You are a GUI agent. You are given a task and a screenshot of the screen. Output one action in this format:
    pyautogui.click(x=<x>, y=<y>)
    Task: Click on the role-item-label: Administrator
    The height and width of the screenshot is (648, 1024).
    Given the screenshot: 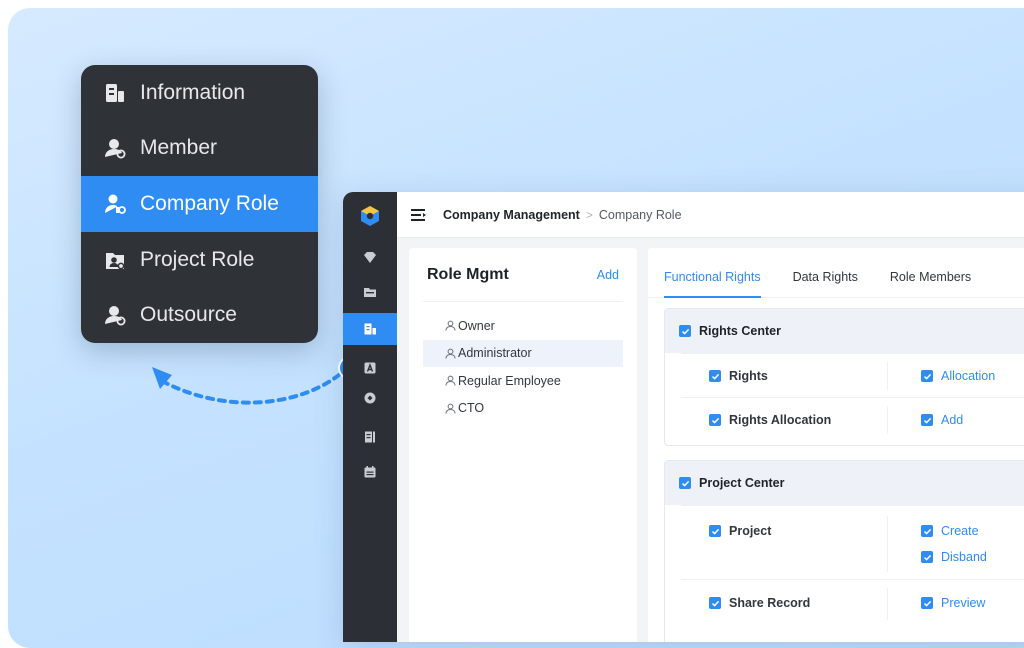 What is the action you would take?
    pyautogui.click(x=495, y=353)
    